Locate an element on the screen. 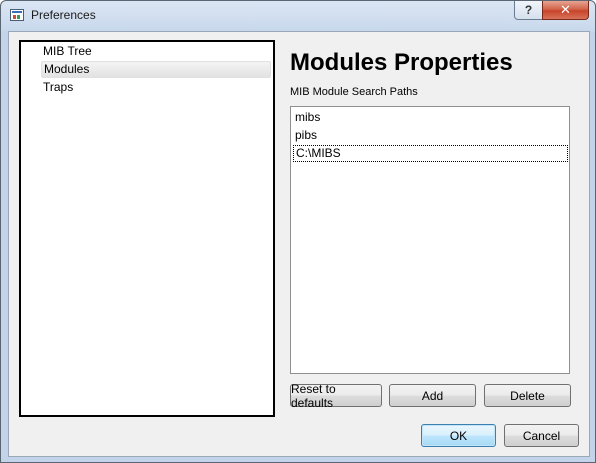 This screenshot has width=596, height=463. tree-item-mib-tree: MIB Tree is located at coordinates (156, 51).